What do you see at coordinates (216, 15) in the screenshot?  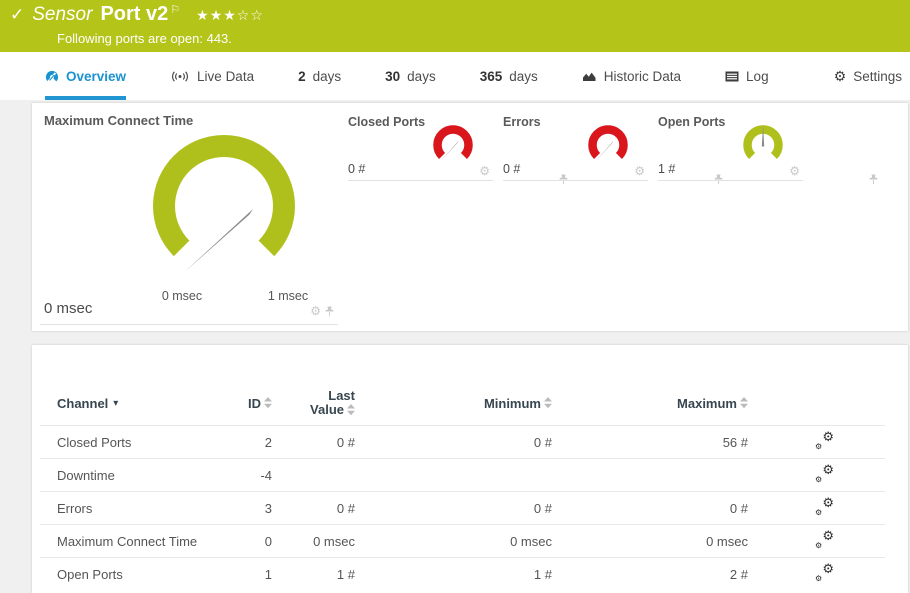 I see `stars-filled: ★★★` at bounding box center [216, 15].